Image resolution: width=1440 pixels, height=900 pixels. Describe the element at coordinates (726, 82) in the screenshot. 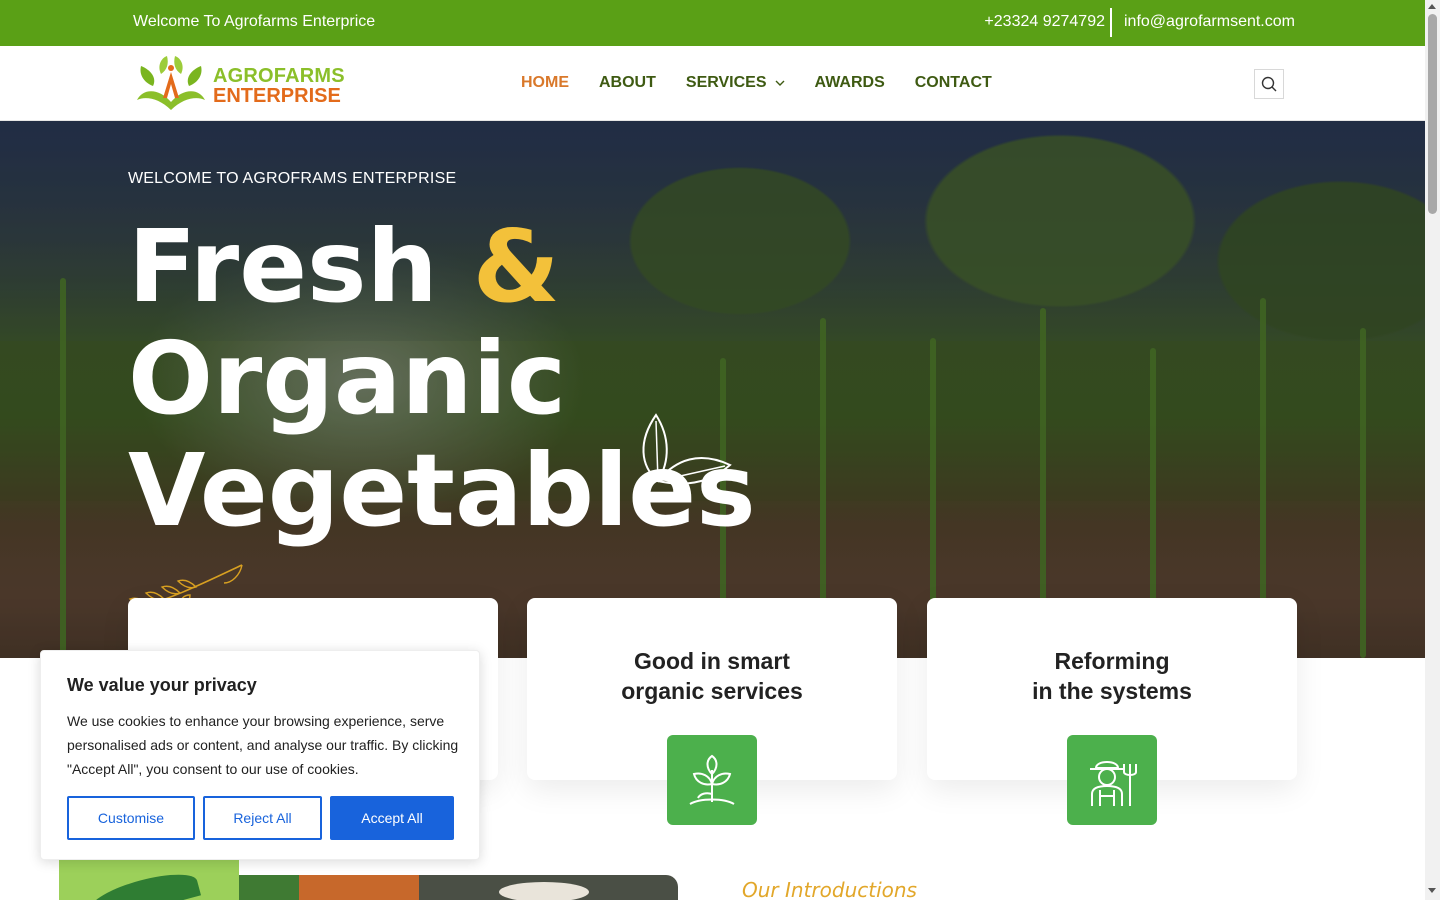

I see `nav-services-label: SERVICES` at that location.